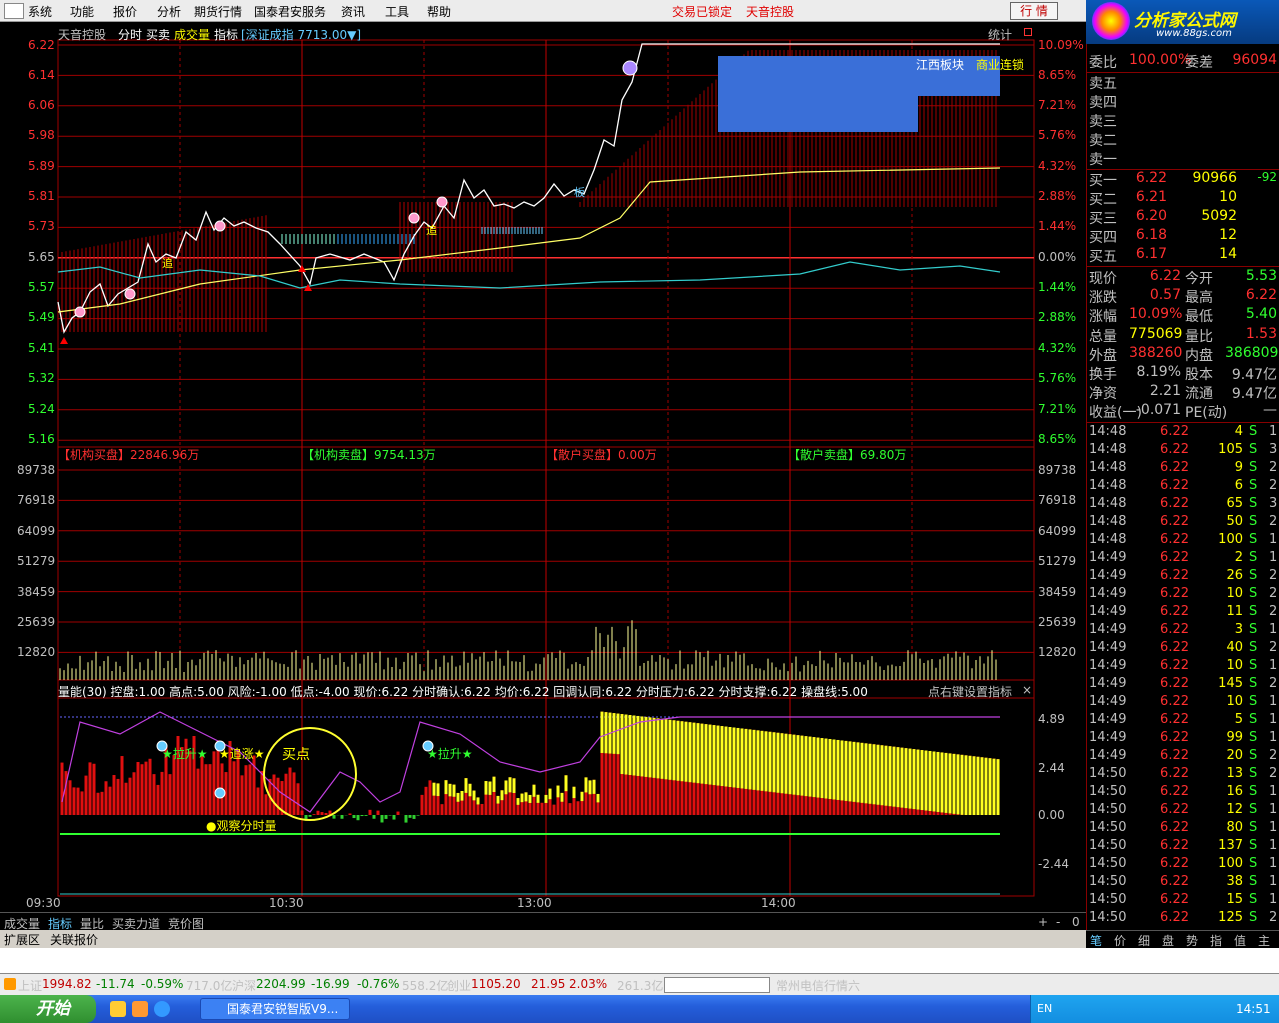 This screenshot has width=1279, height=1023. What do you see at coordinates (218, 11) in the screenshot?
I see `menu-futures: 期货行情` at bounding box center [218, 11].